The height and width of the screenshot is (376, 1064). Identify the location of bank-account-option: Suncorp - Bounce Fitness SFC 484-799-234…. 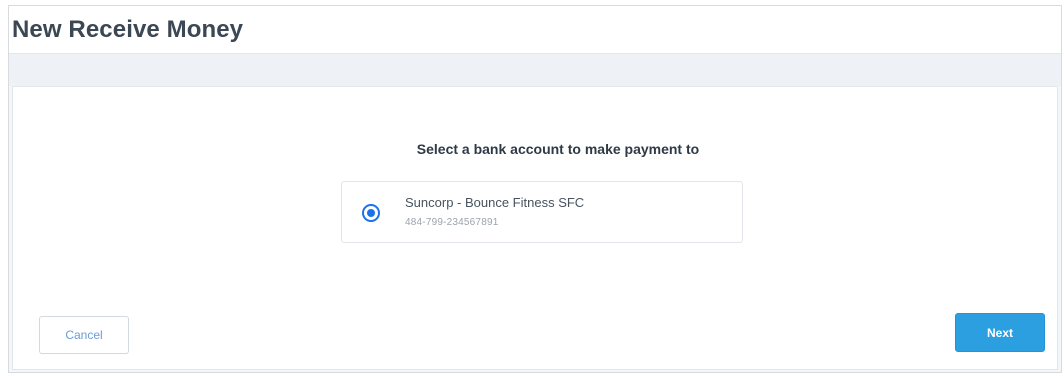
(542, 212).